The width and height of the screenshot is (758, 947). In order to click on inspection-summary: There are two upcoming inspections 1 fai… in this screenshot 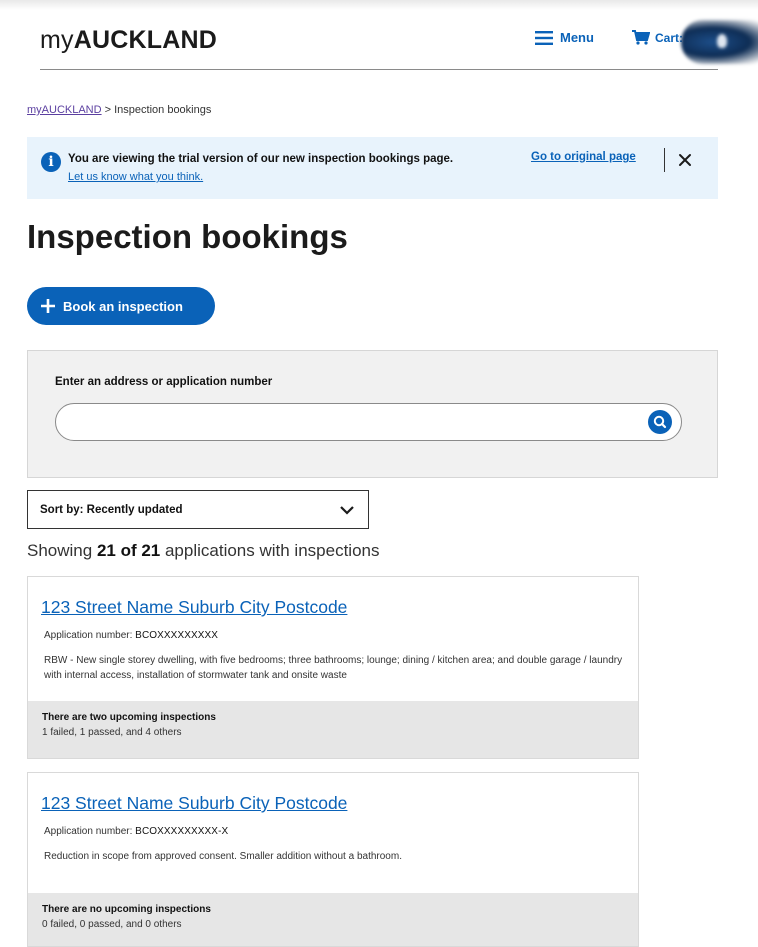, I will do `click(333, 729)`.